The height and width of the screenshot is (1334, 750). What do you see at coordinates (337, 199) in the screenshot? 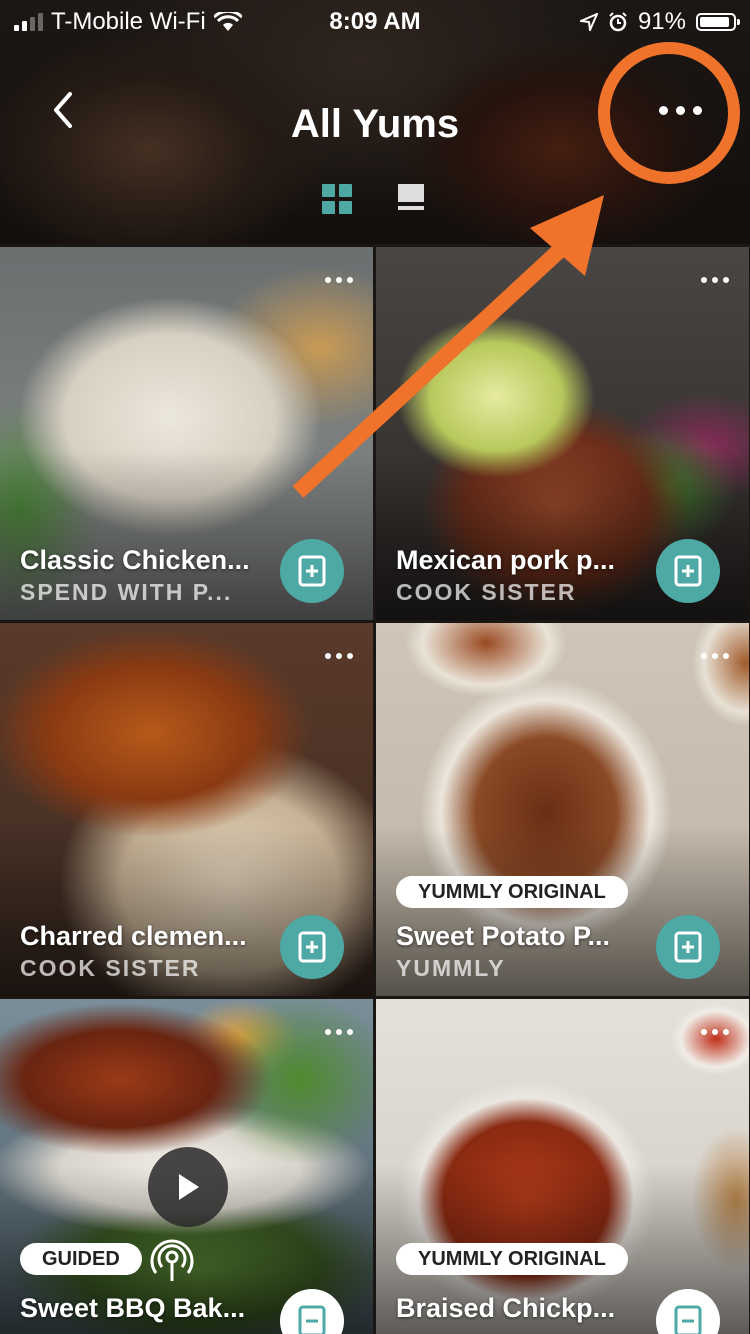
I see `grid-view-toggle` at bounding box center [337, 199].